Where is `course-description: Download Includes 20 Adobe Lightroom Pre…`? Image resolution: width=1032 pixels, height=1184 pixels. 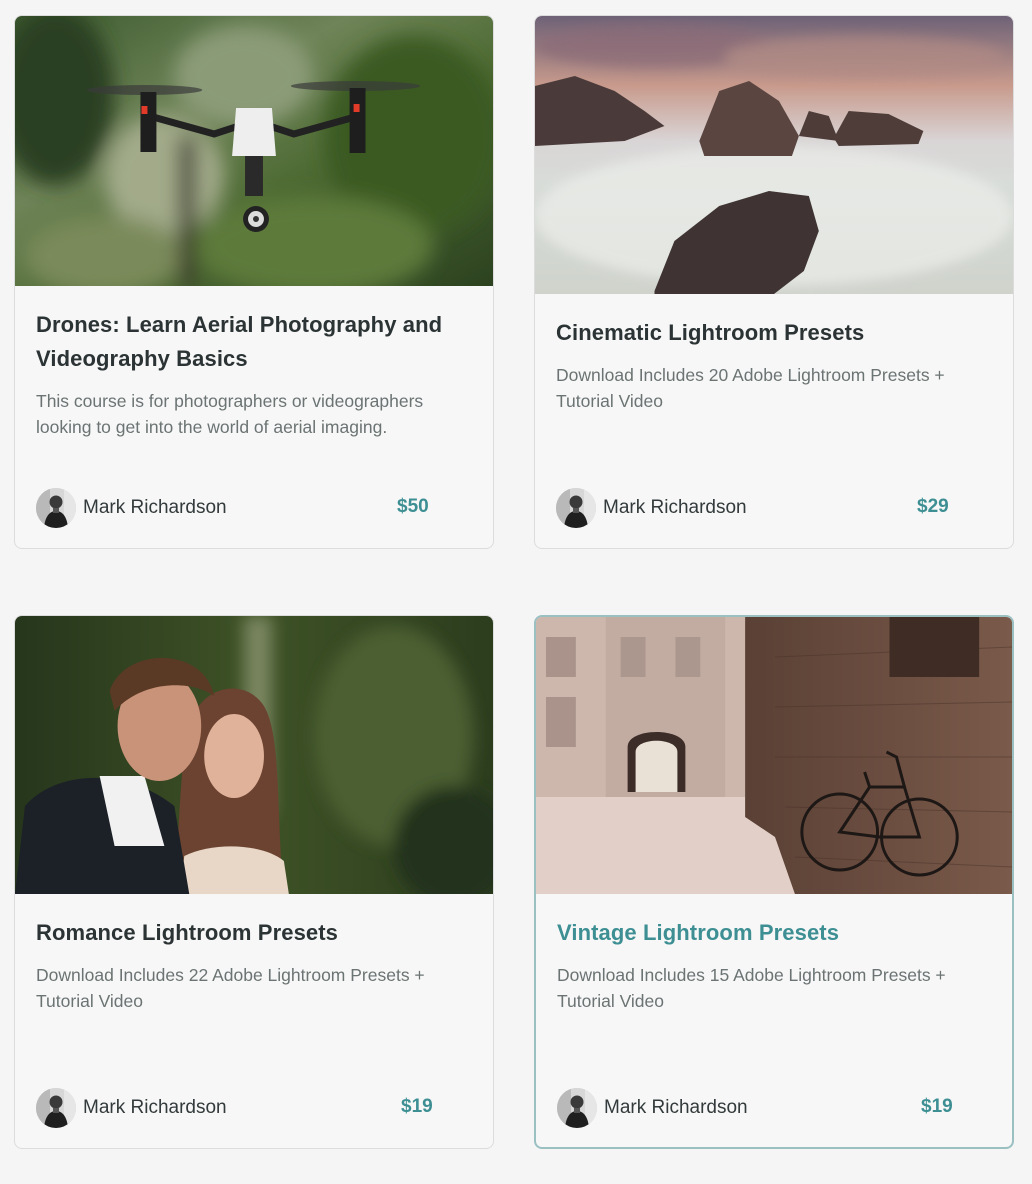 course-description: Download Includes 20 Adobe Lightroom Pre… is located at coordinates (750, 388).